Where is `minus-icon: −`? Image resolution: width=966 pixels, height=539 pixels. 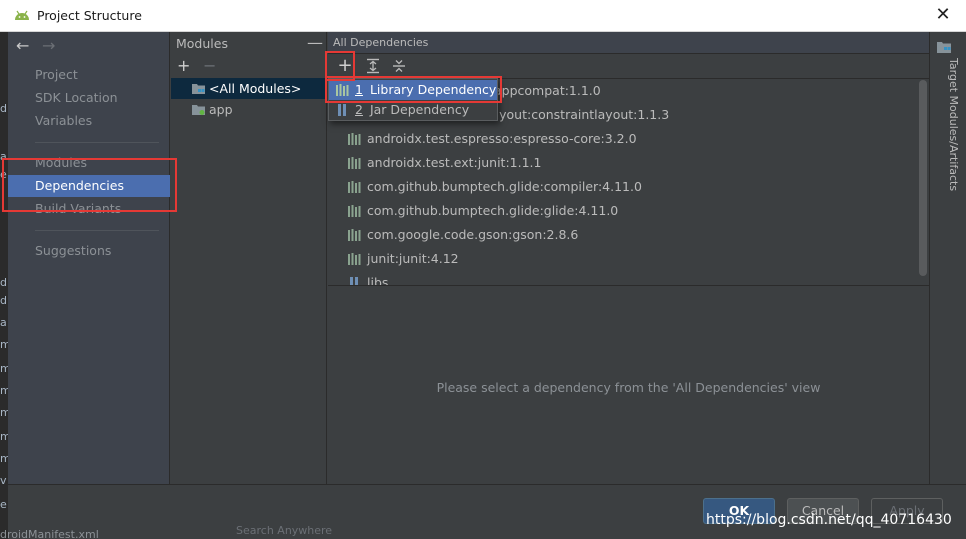
minus-icon: − is located at coordinates (209, 65).